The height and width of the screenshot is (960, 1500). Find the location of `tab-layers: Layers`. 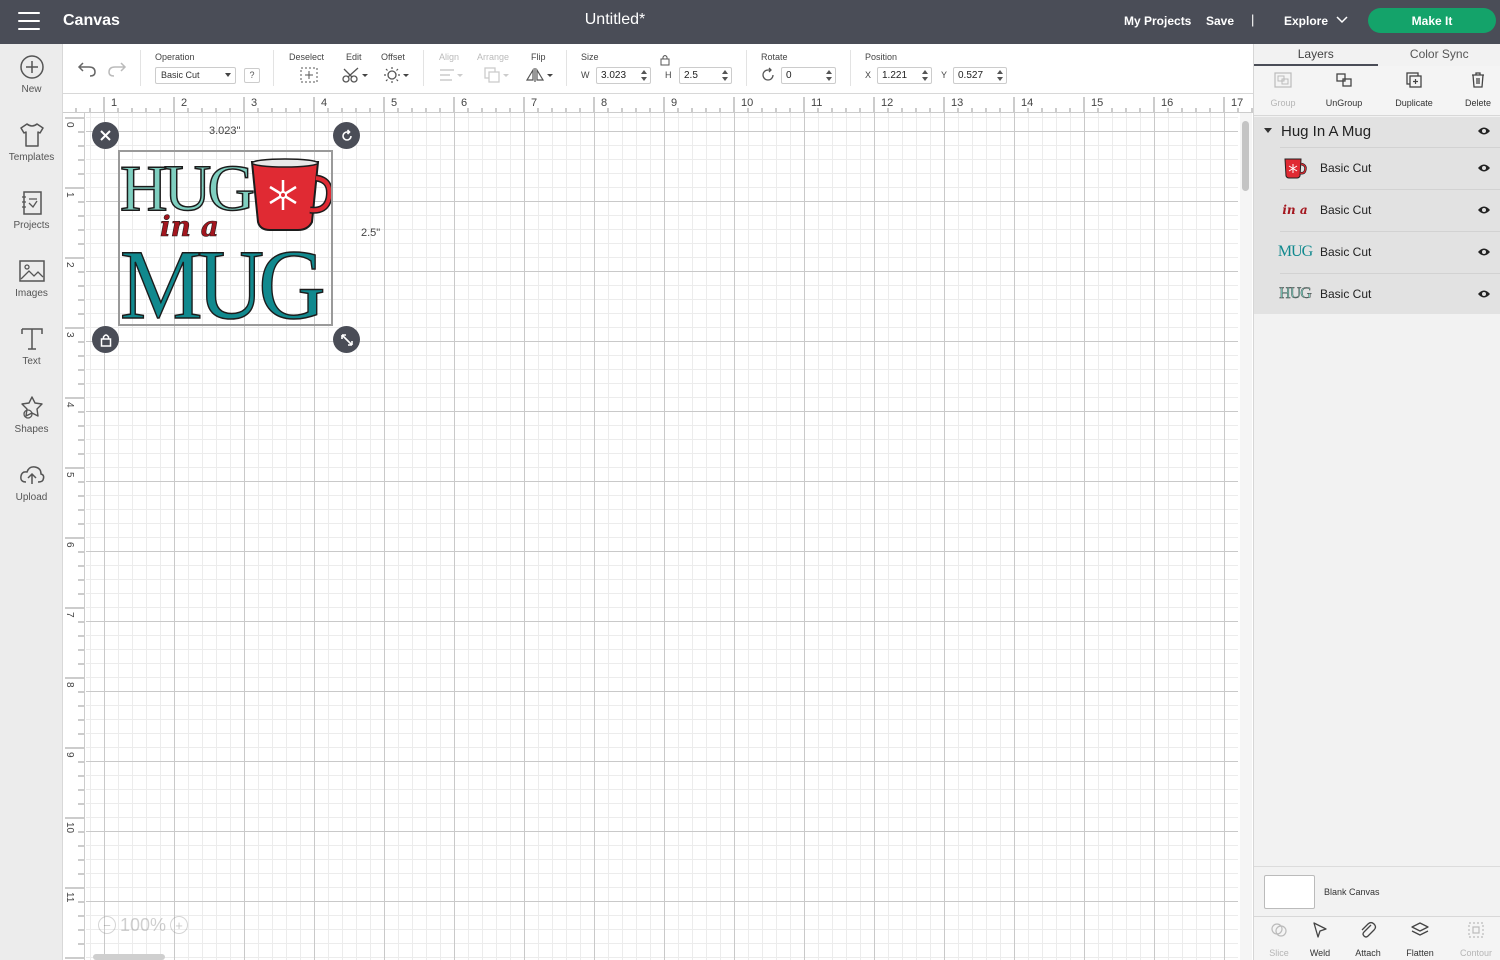

tab-layers: Layers is located at coordinates (1316, 55).